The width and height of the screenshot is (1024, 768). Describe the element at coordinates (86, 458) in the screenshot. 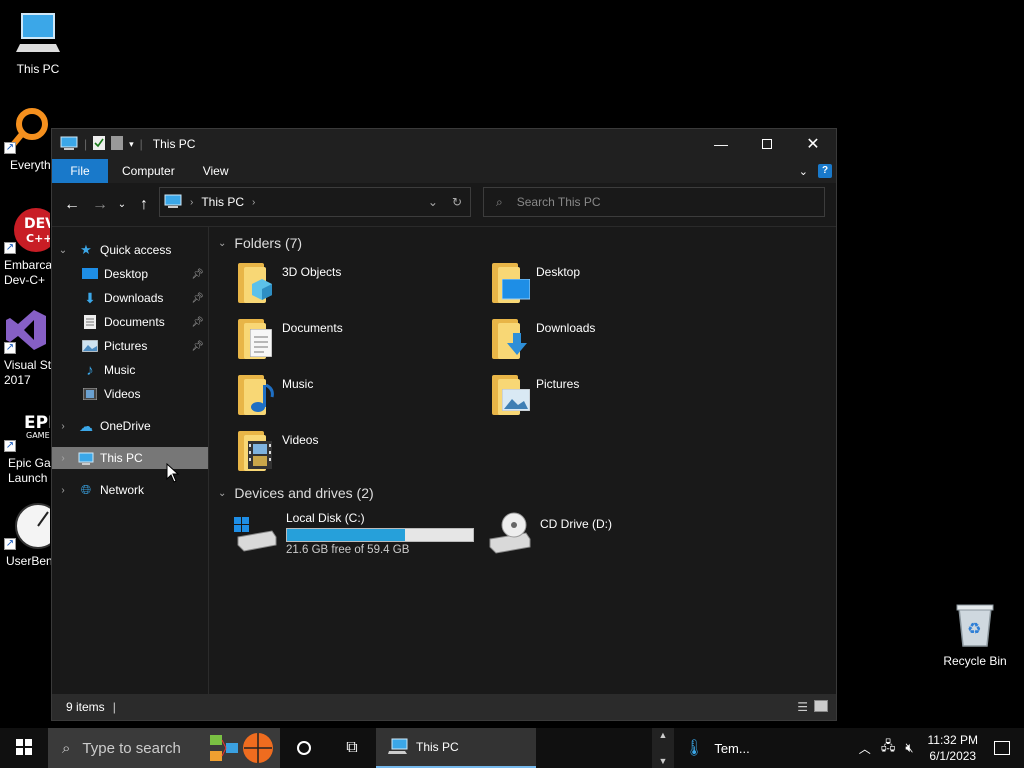

I see `computer-icon` at that location.